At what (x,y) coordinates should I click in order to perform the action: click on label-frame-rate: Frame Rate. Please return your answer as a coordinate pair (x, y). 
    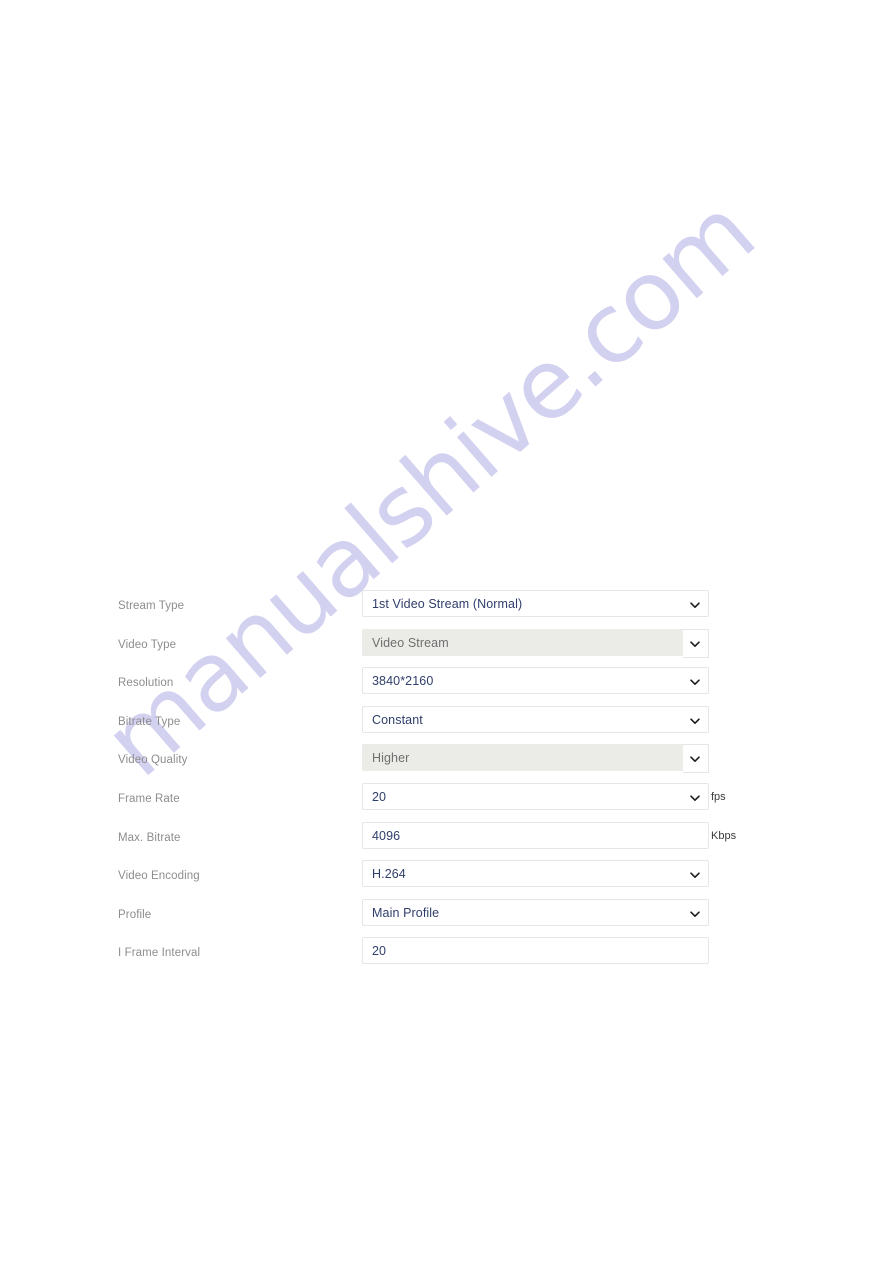
    Looking at the image, I should click on (149, 798).